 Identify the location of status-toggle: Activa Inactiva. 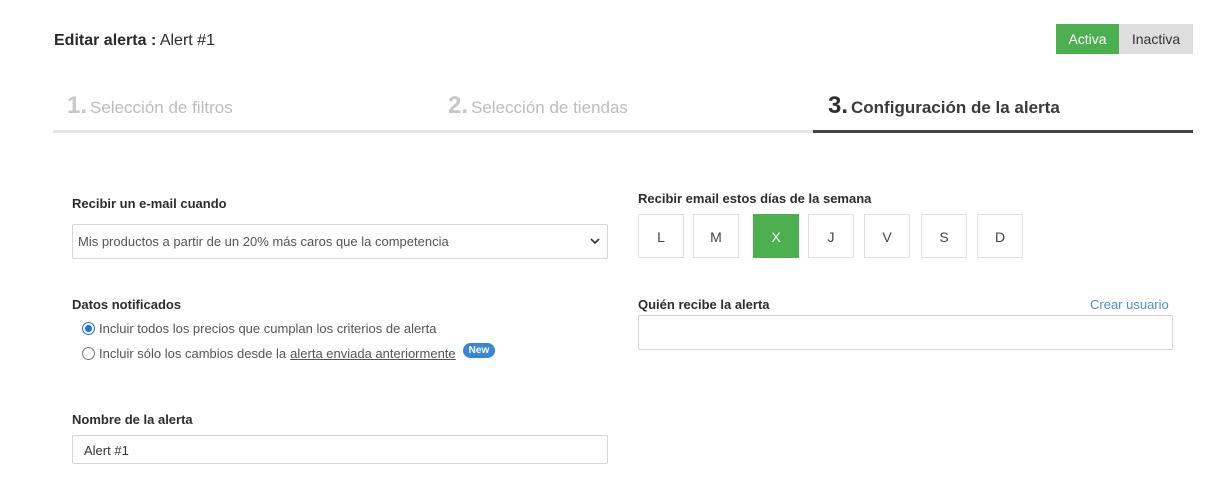
(1124, 39).